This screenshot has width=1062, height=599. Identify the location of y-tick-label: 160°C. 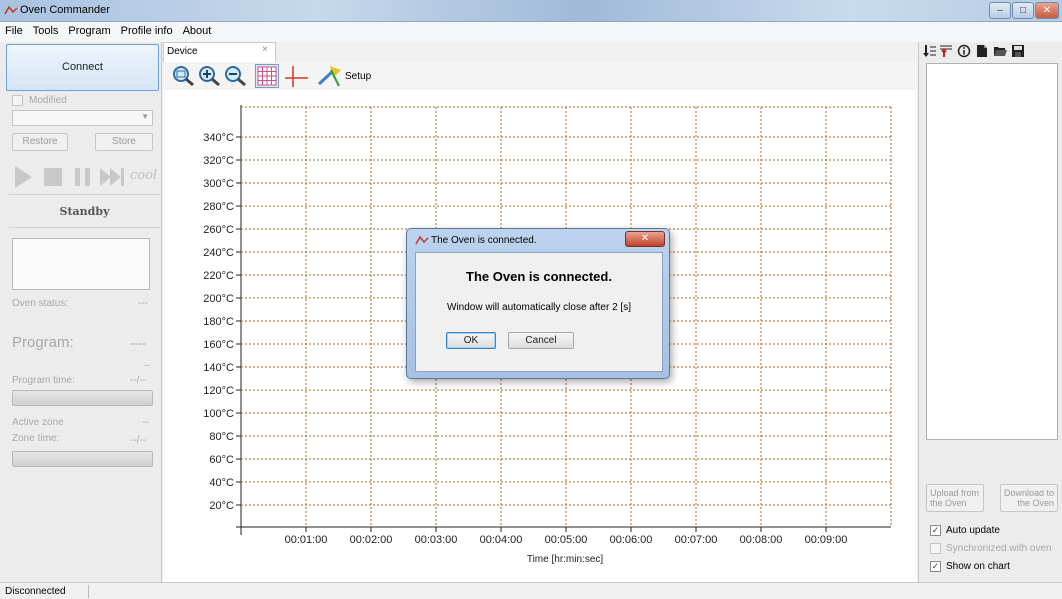
(218, 345).